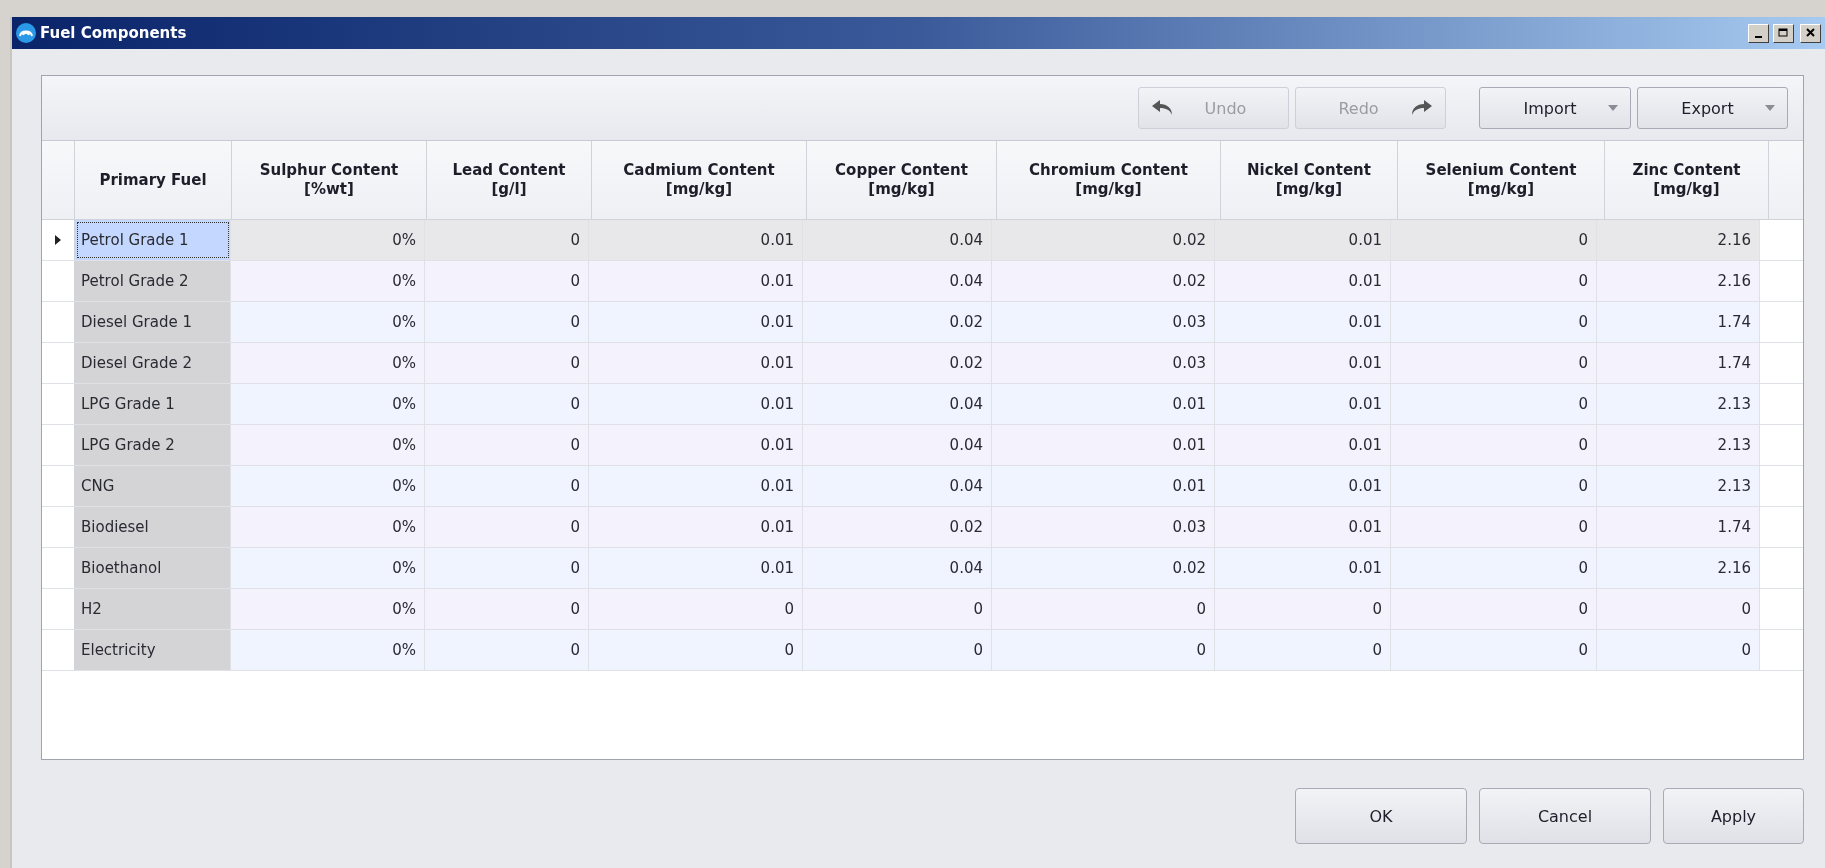 This screenshot has width=1825, height=868. Describe the element at coordinates (1687, 180) in the screenshot. I see `column-header: Zinc Content [mg/kg]` at that location.